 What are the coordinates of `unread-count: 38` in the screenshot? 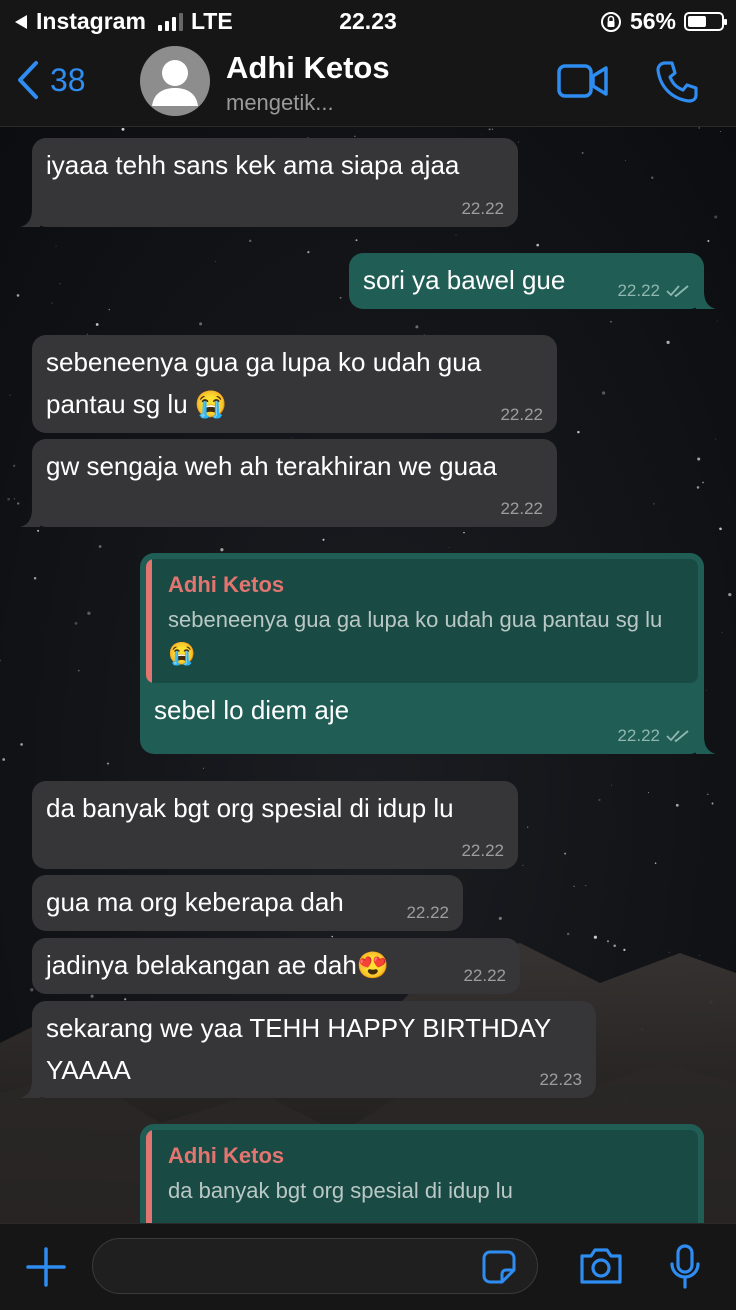 It's located at (68, 79).